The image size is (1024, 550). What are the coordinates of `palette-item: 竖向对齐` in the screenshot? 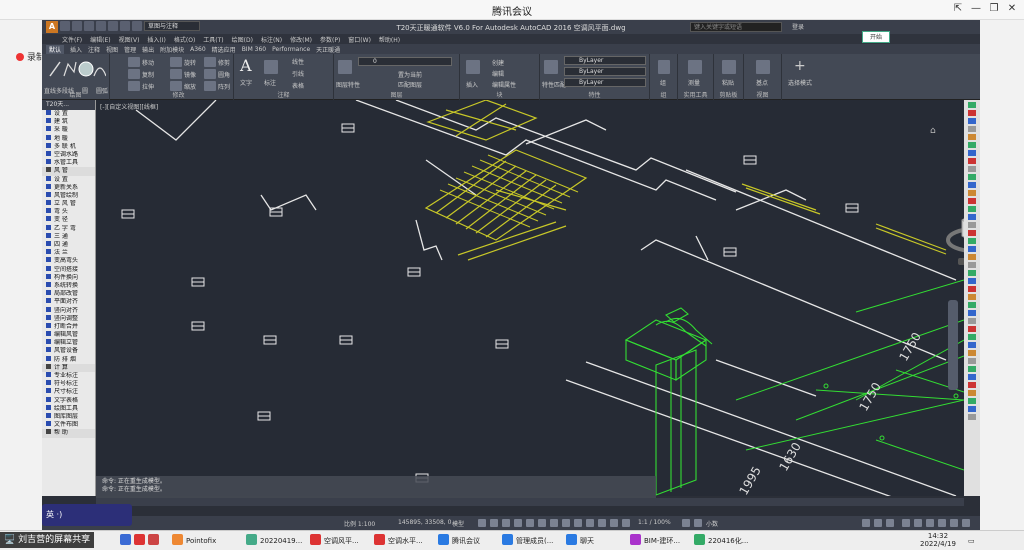 It's located at (68, 310).